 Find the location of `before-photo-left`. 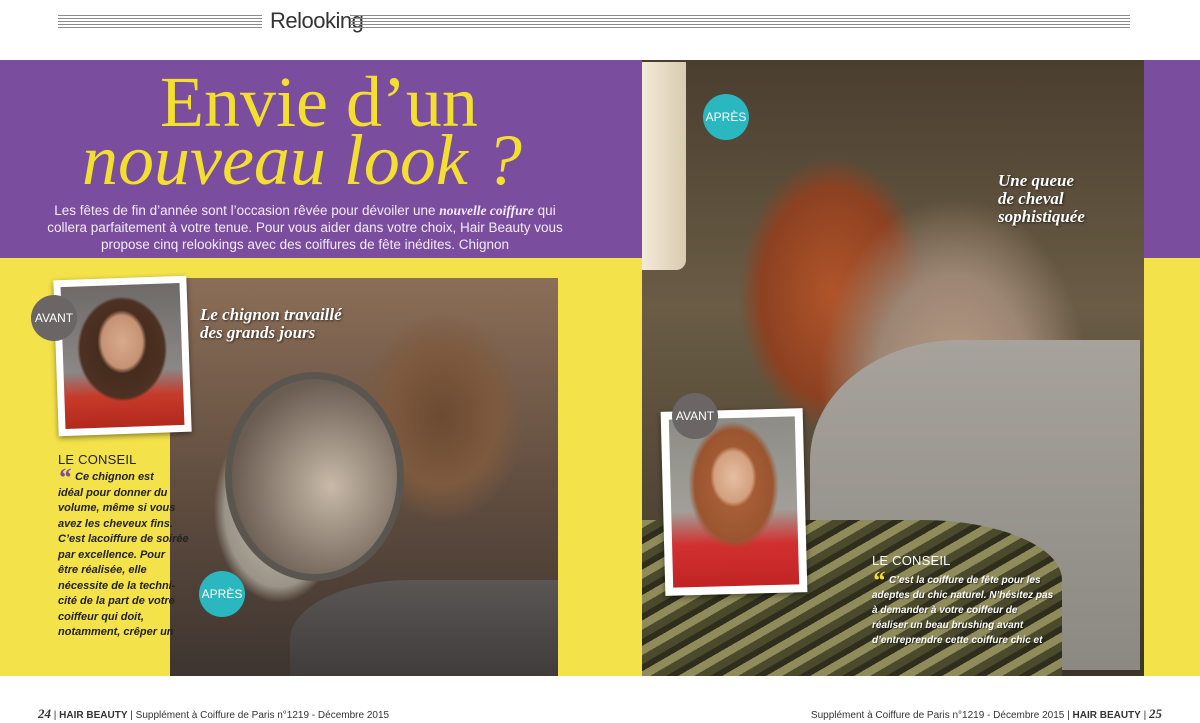

before-photo-left is located at coordinates (122, 356).